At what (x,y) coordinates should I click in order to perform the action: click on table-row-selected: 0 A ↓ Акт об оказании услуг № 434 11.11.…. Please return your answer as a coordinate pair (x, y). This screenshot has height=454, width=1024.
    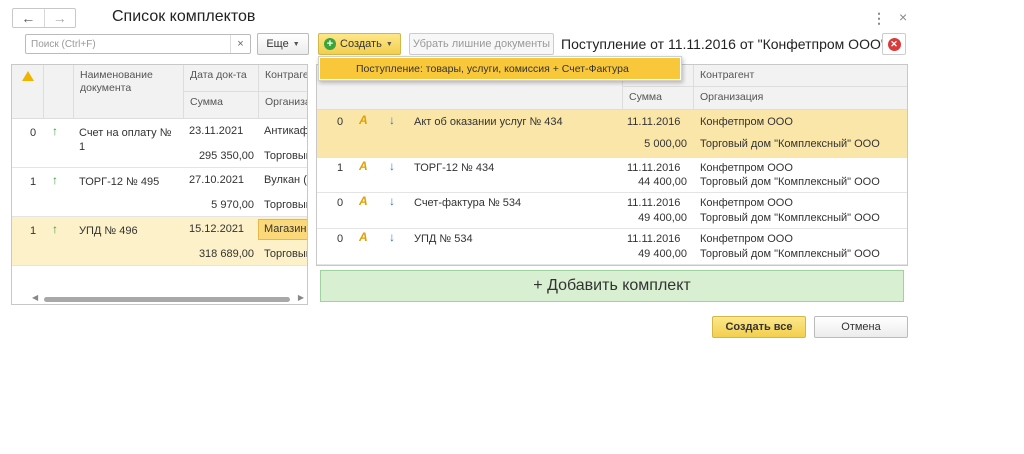
    Looking at the image, I should click on (612, 134).